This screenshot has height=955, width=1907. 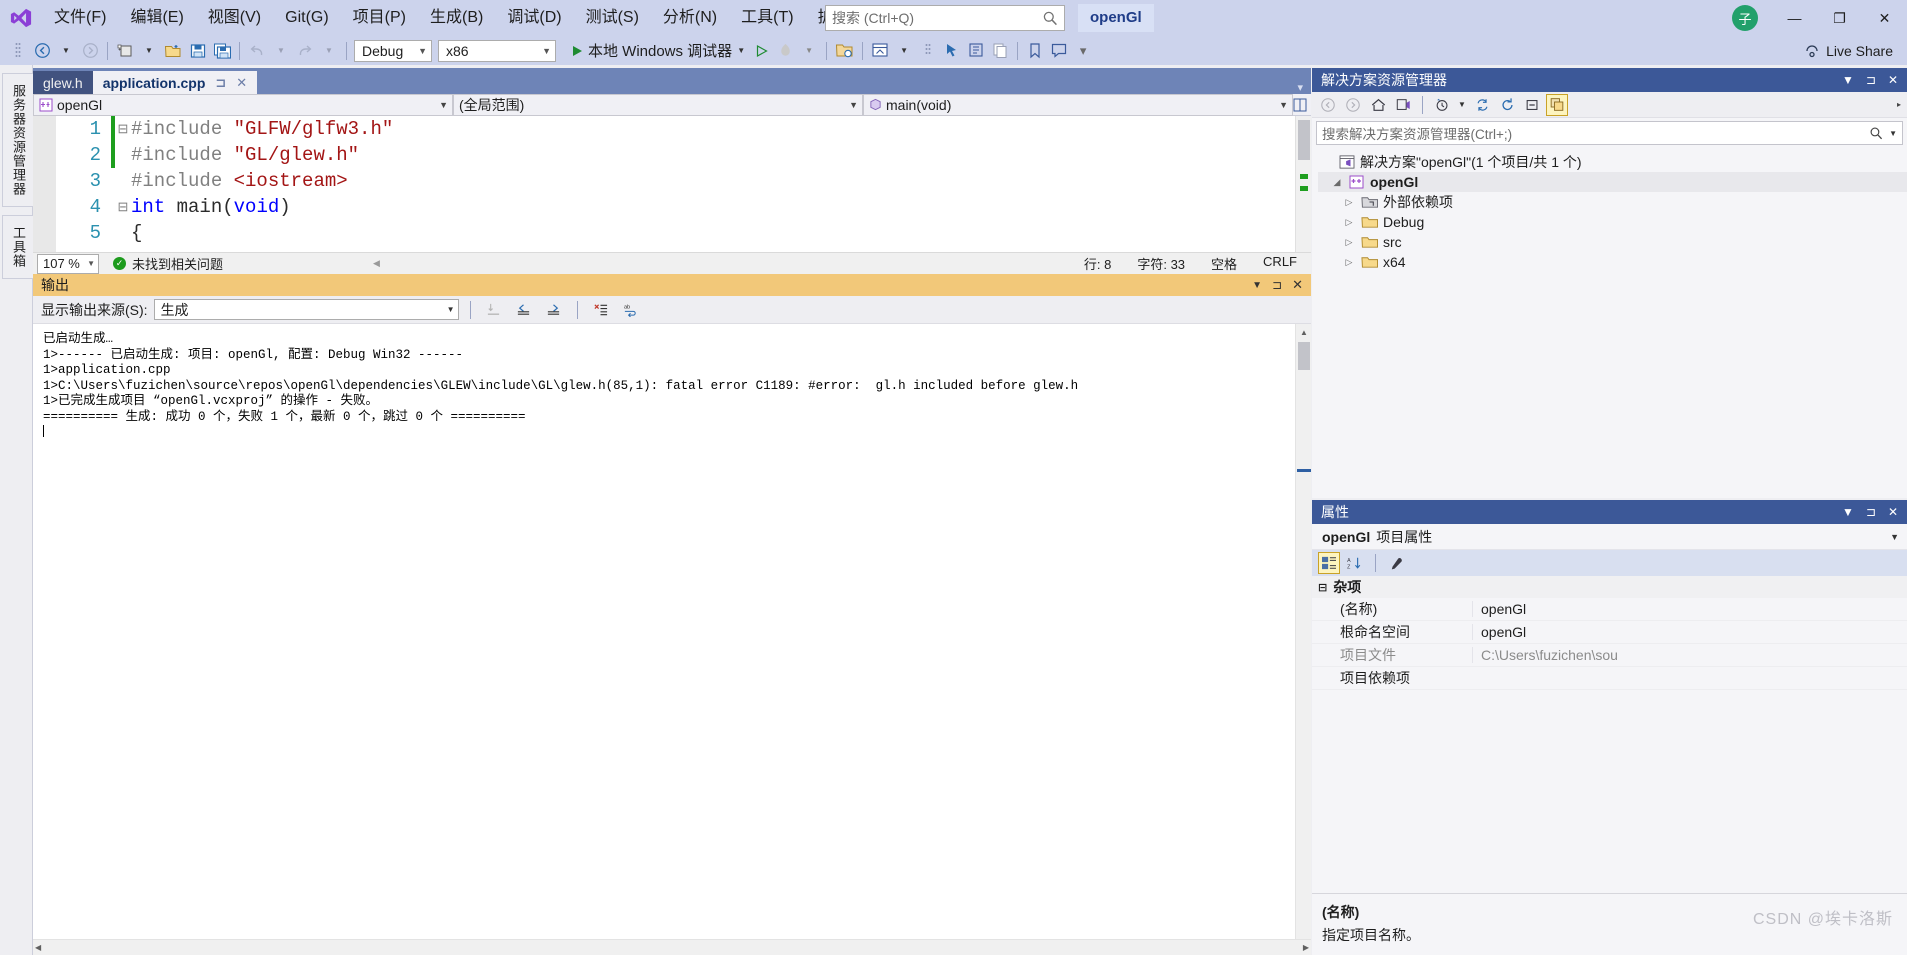 I want to click on navigate-back-button, so click(x=42, y=51).